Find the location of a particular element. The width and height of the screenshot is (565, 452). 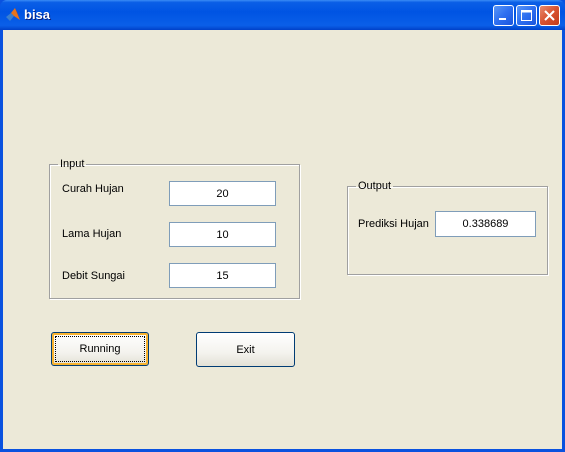

prediksi-hujan-output is located at coordinates (485, 224).